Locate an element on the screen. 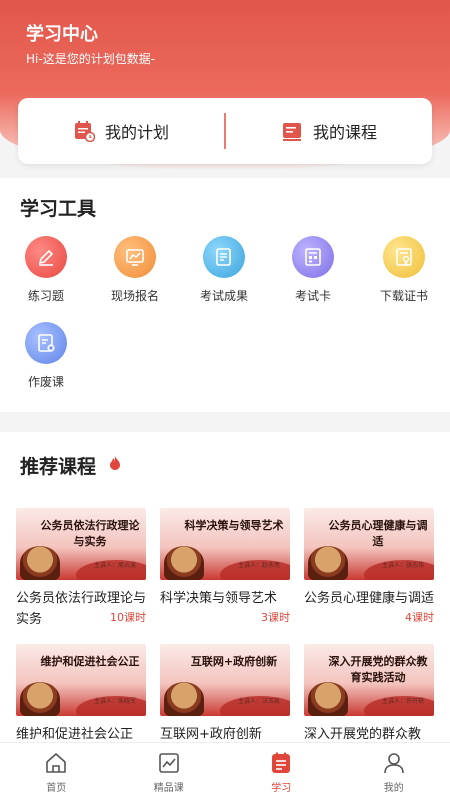  tab-study: 学习 is located at coordinates (281, 772).